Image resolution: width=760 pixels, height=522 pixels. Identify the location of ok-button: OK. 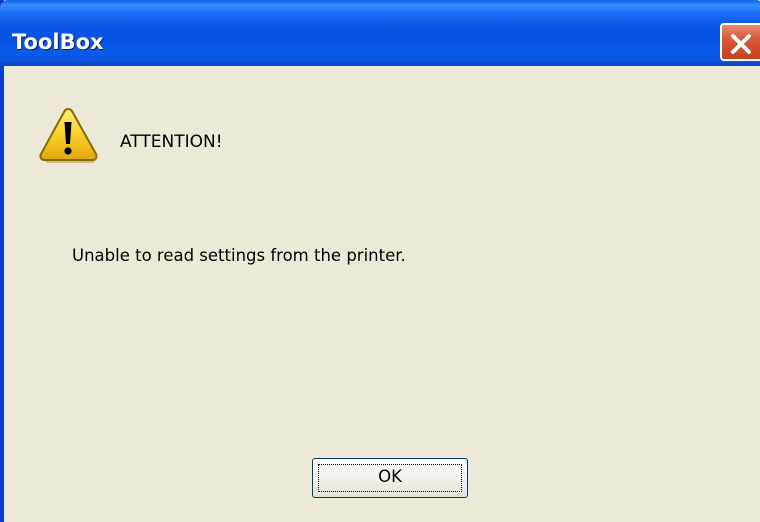
(390, 478).